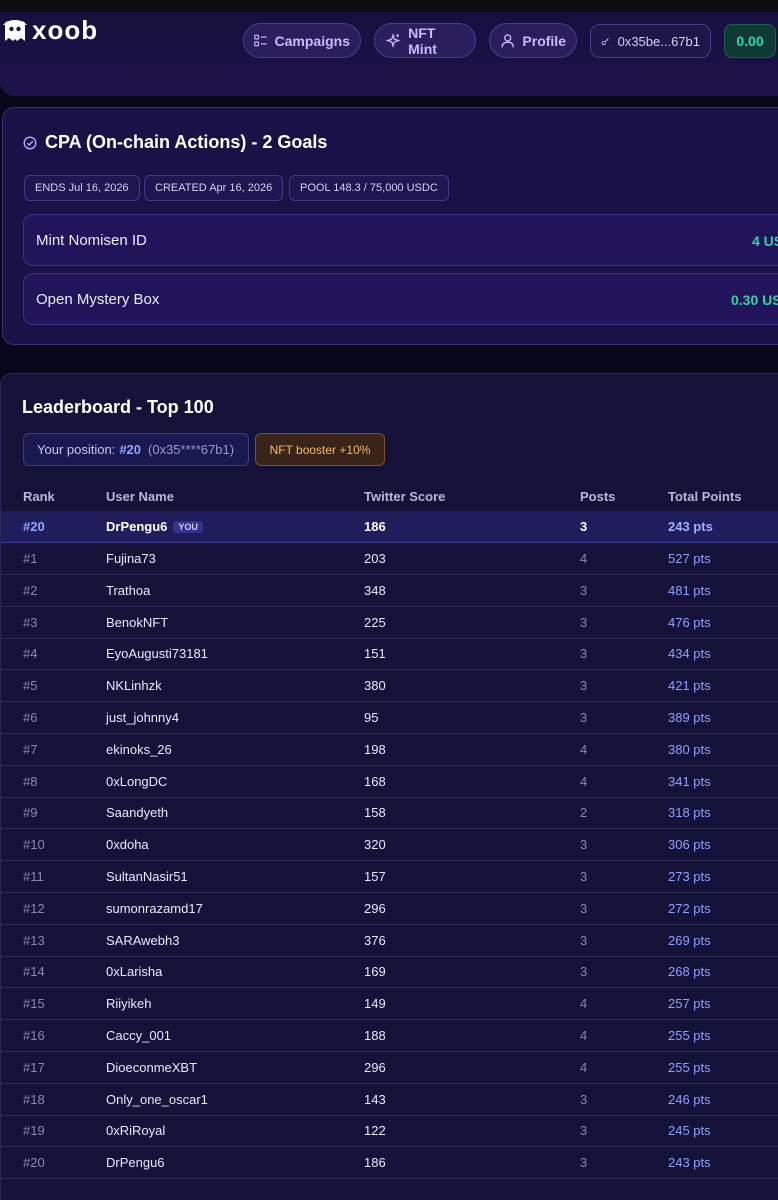  I want to click on cell-user: Saandyeth, so click(137, 813).